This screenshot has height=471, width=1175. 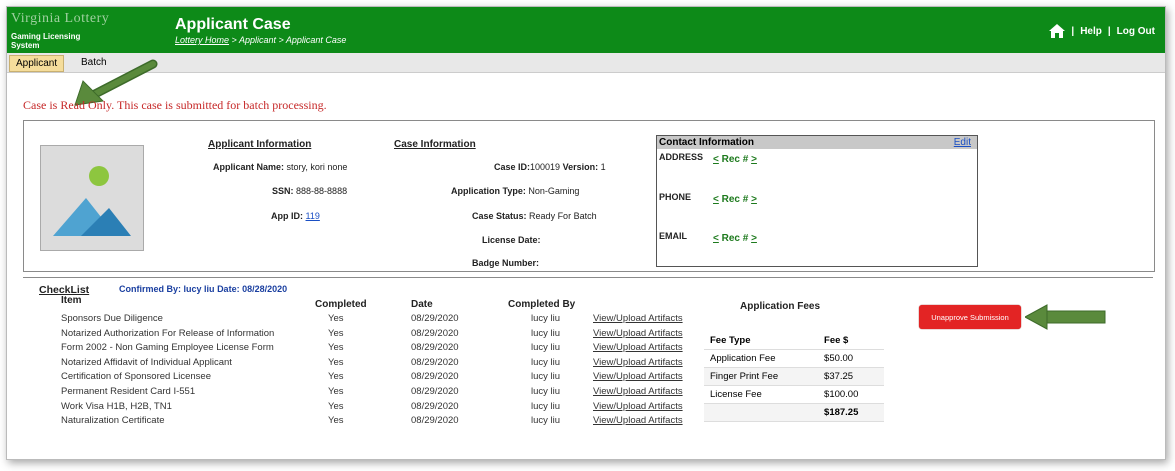 What do you see at coordinates (761, 376) in the screenshot?
I see `fee-type: Finger Print Fee` at bounding box center [761, 376].